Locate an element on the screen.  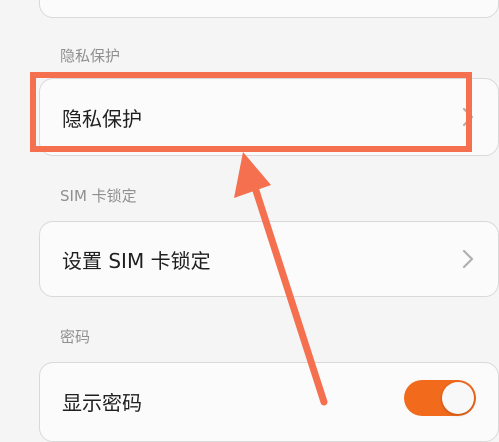
toggle-knob is located at coordinates (458, 398).